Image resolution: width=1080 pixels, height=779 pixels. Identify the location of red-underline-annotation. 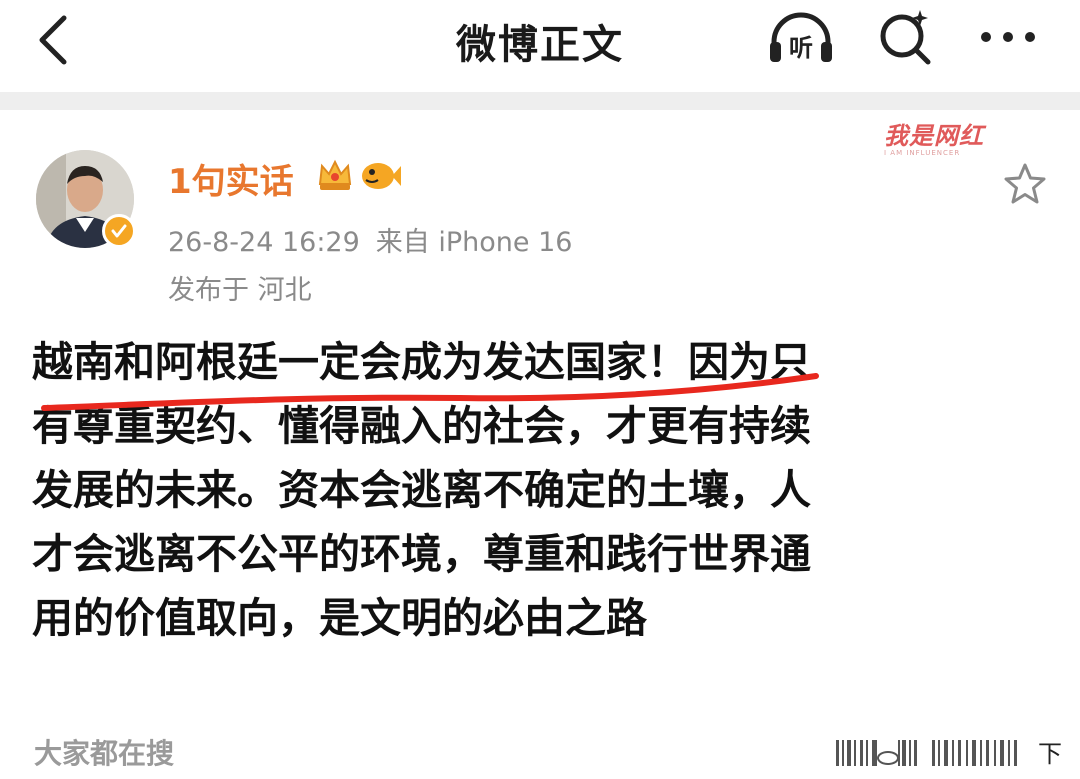
(430, 392).